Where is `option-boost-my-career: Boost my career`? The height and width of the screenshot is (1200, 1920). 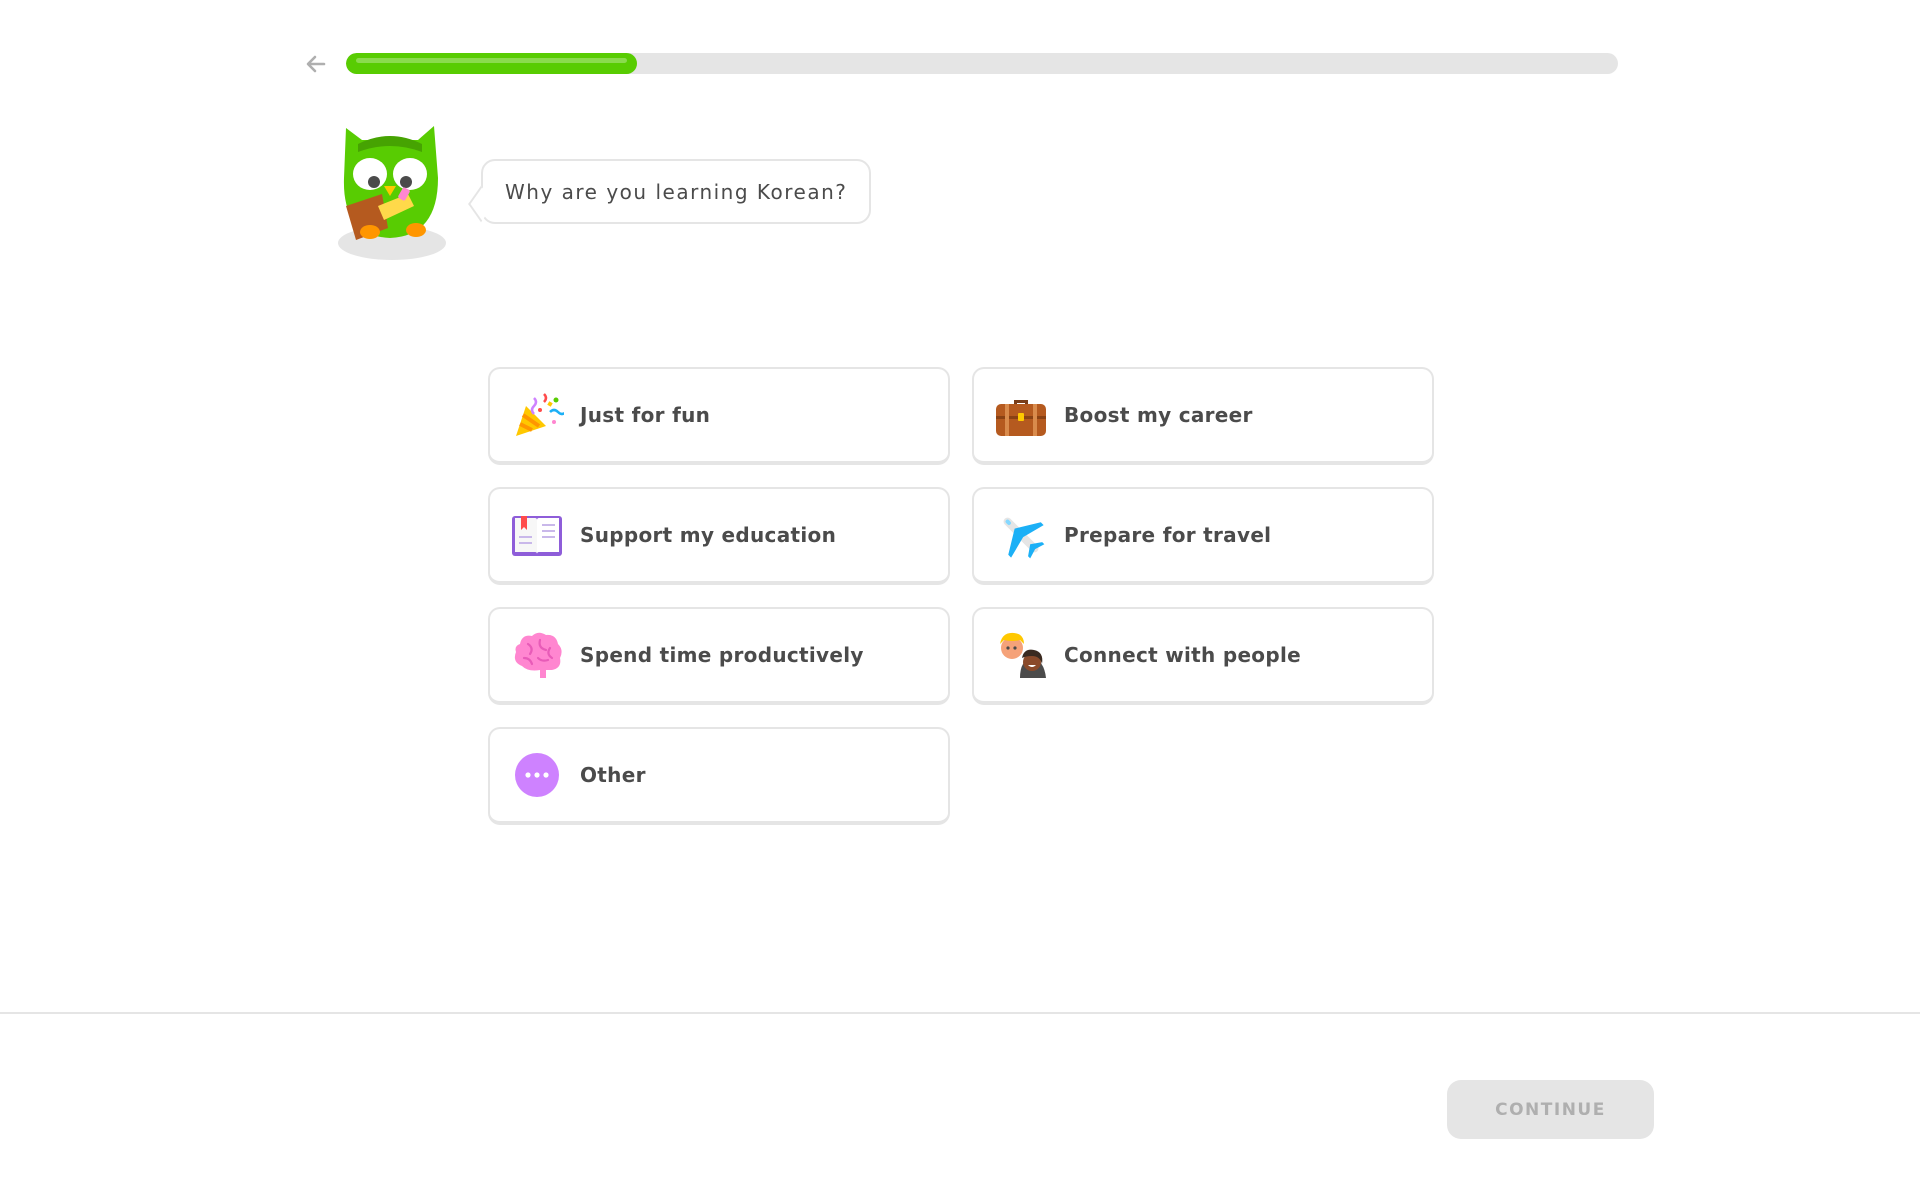 option-boost-my-career: Boost my career is located at coordinates (1203, 416).